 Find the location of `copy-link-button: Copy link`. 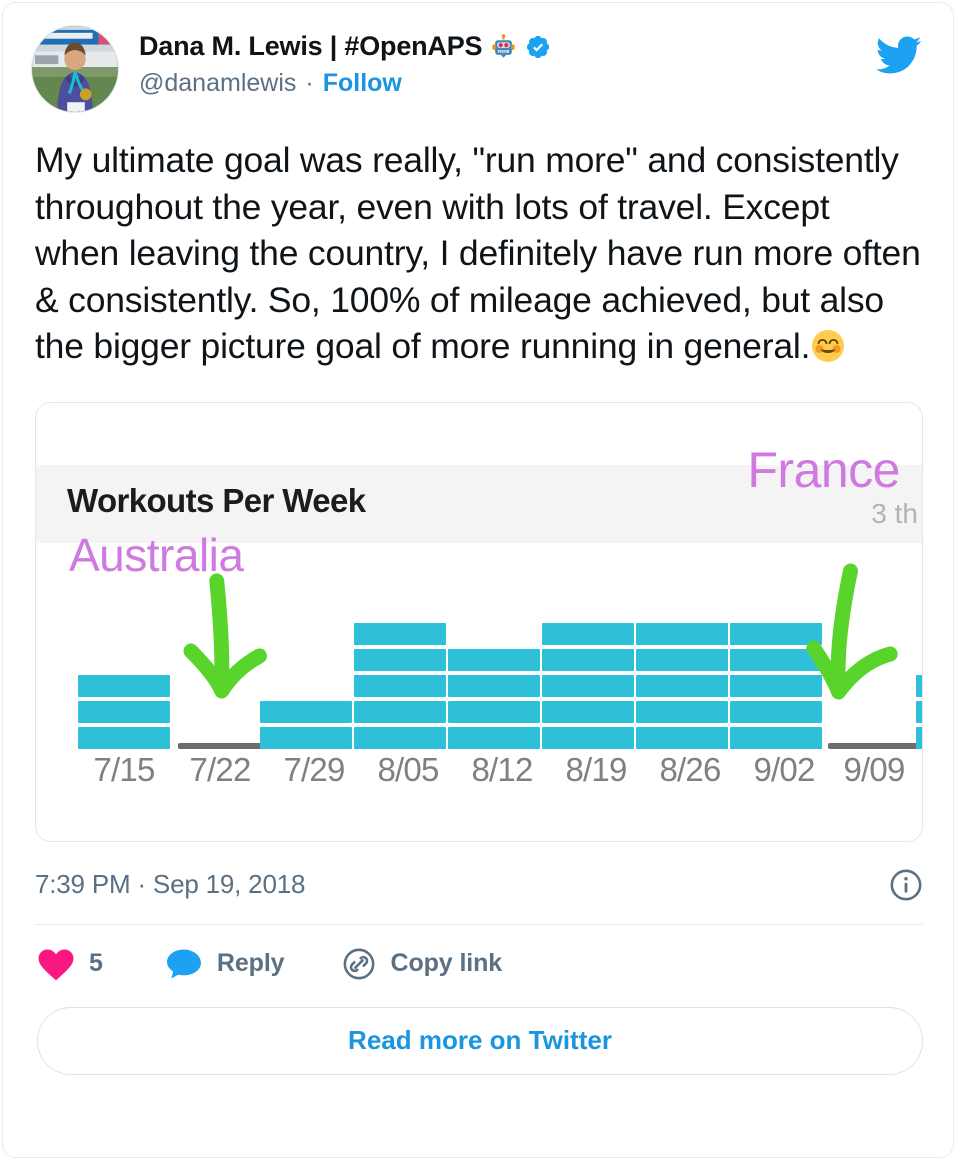

copy-link-button: Copy link is located at coordinates (422, 964).